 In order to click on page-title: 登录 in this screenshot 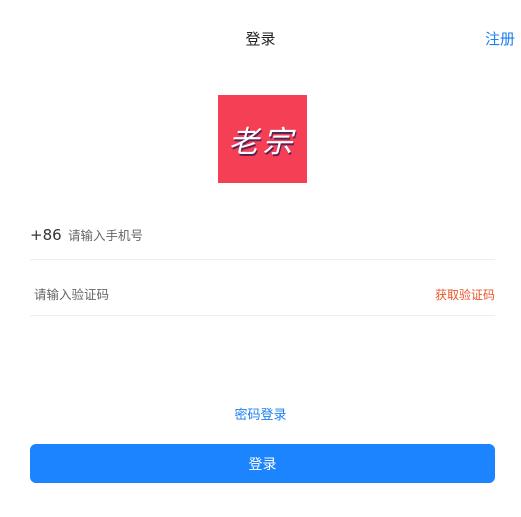, I will do `click(260, 39)`.